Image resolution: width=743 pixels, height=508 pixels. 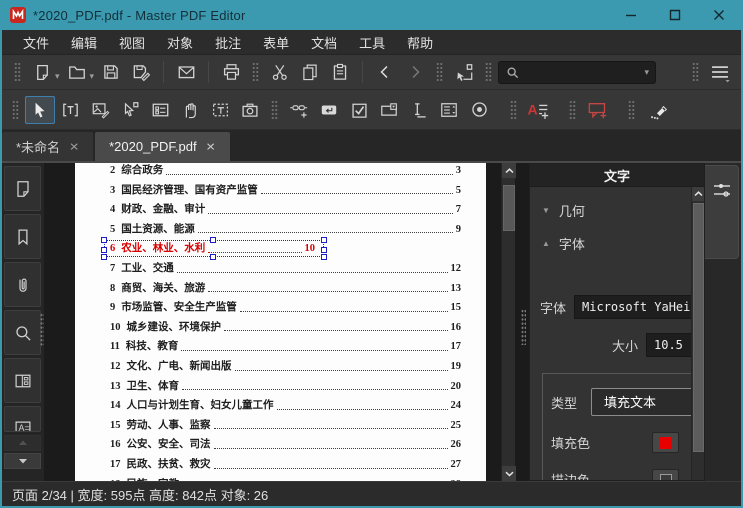 What do you see at coordinates (220, 110) in the screenshot?
I see `select-text-tool-button` at bounding box center [220, 110].